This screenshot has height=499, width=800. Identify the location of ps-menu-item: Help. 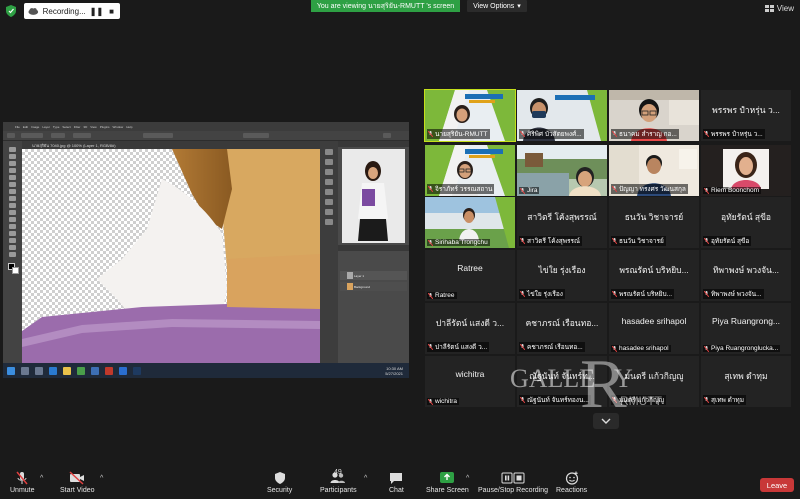
(129, 127).